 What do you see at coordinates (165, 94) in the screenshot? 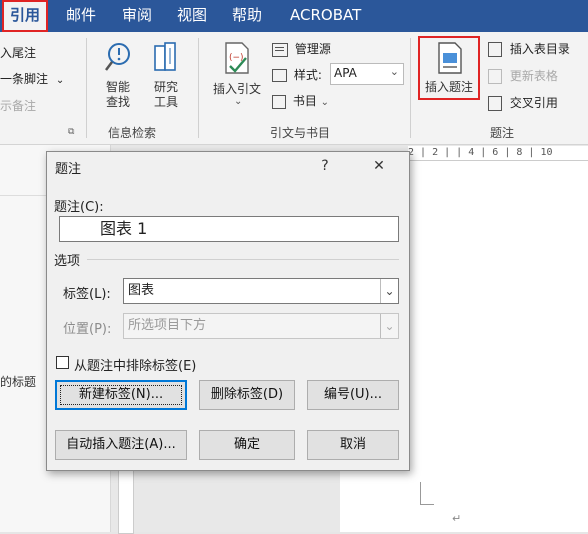
I see `researcher-label: 研究 工具` at bounding box center [165, 94].